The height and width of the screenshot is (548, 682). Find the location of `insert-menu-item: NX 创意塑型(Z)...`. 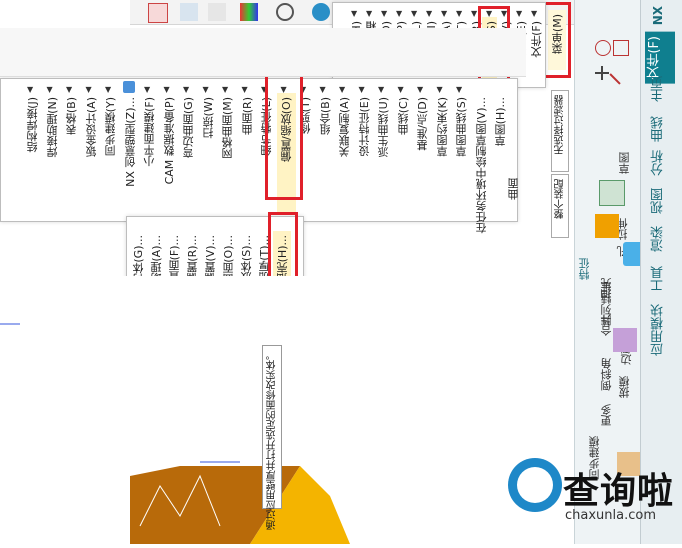

insert-menu-item: NX 创意塑型(Z)... is located at coordinates (131, 142).